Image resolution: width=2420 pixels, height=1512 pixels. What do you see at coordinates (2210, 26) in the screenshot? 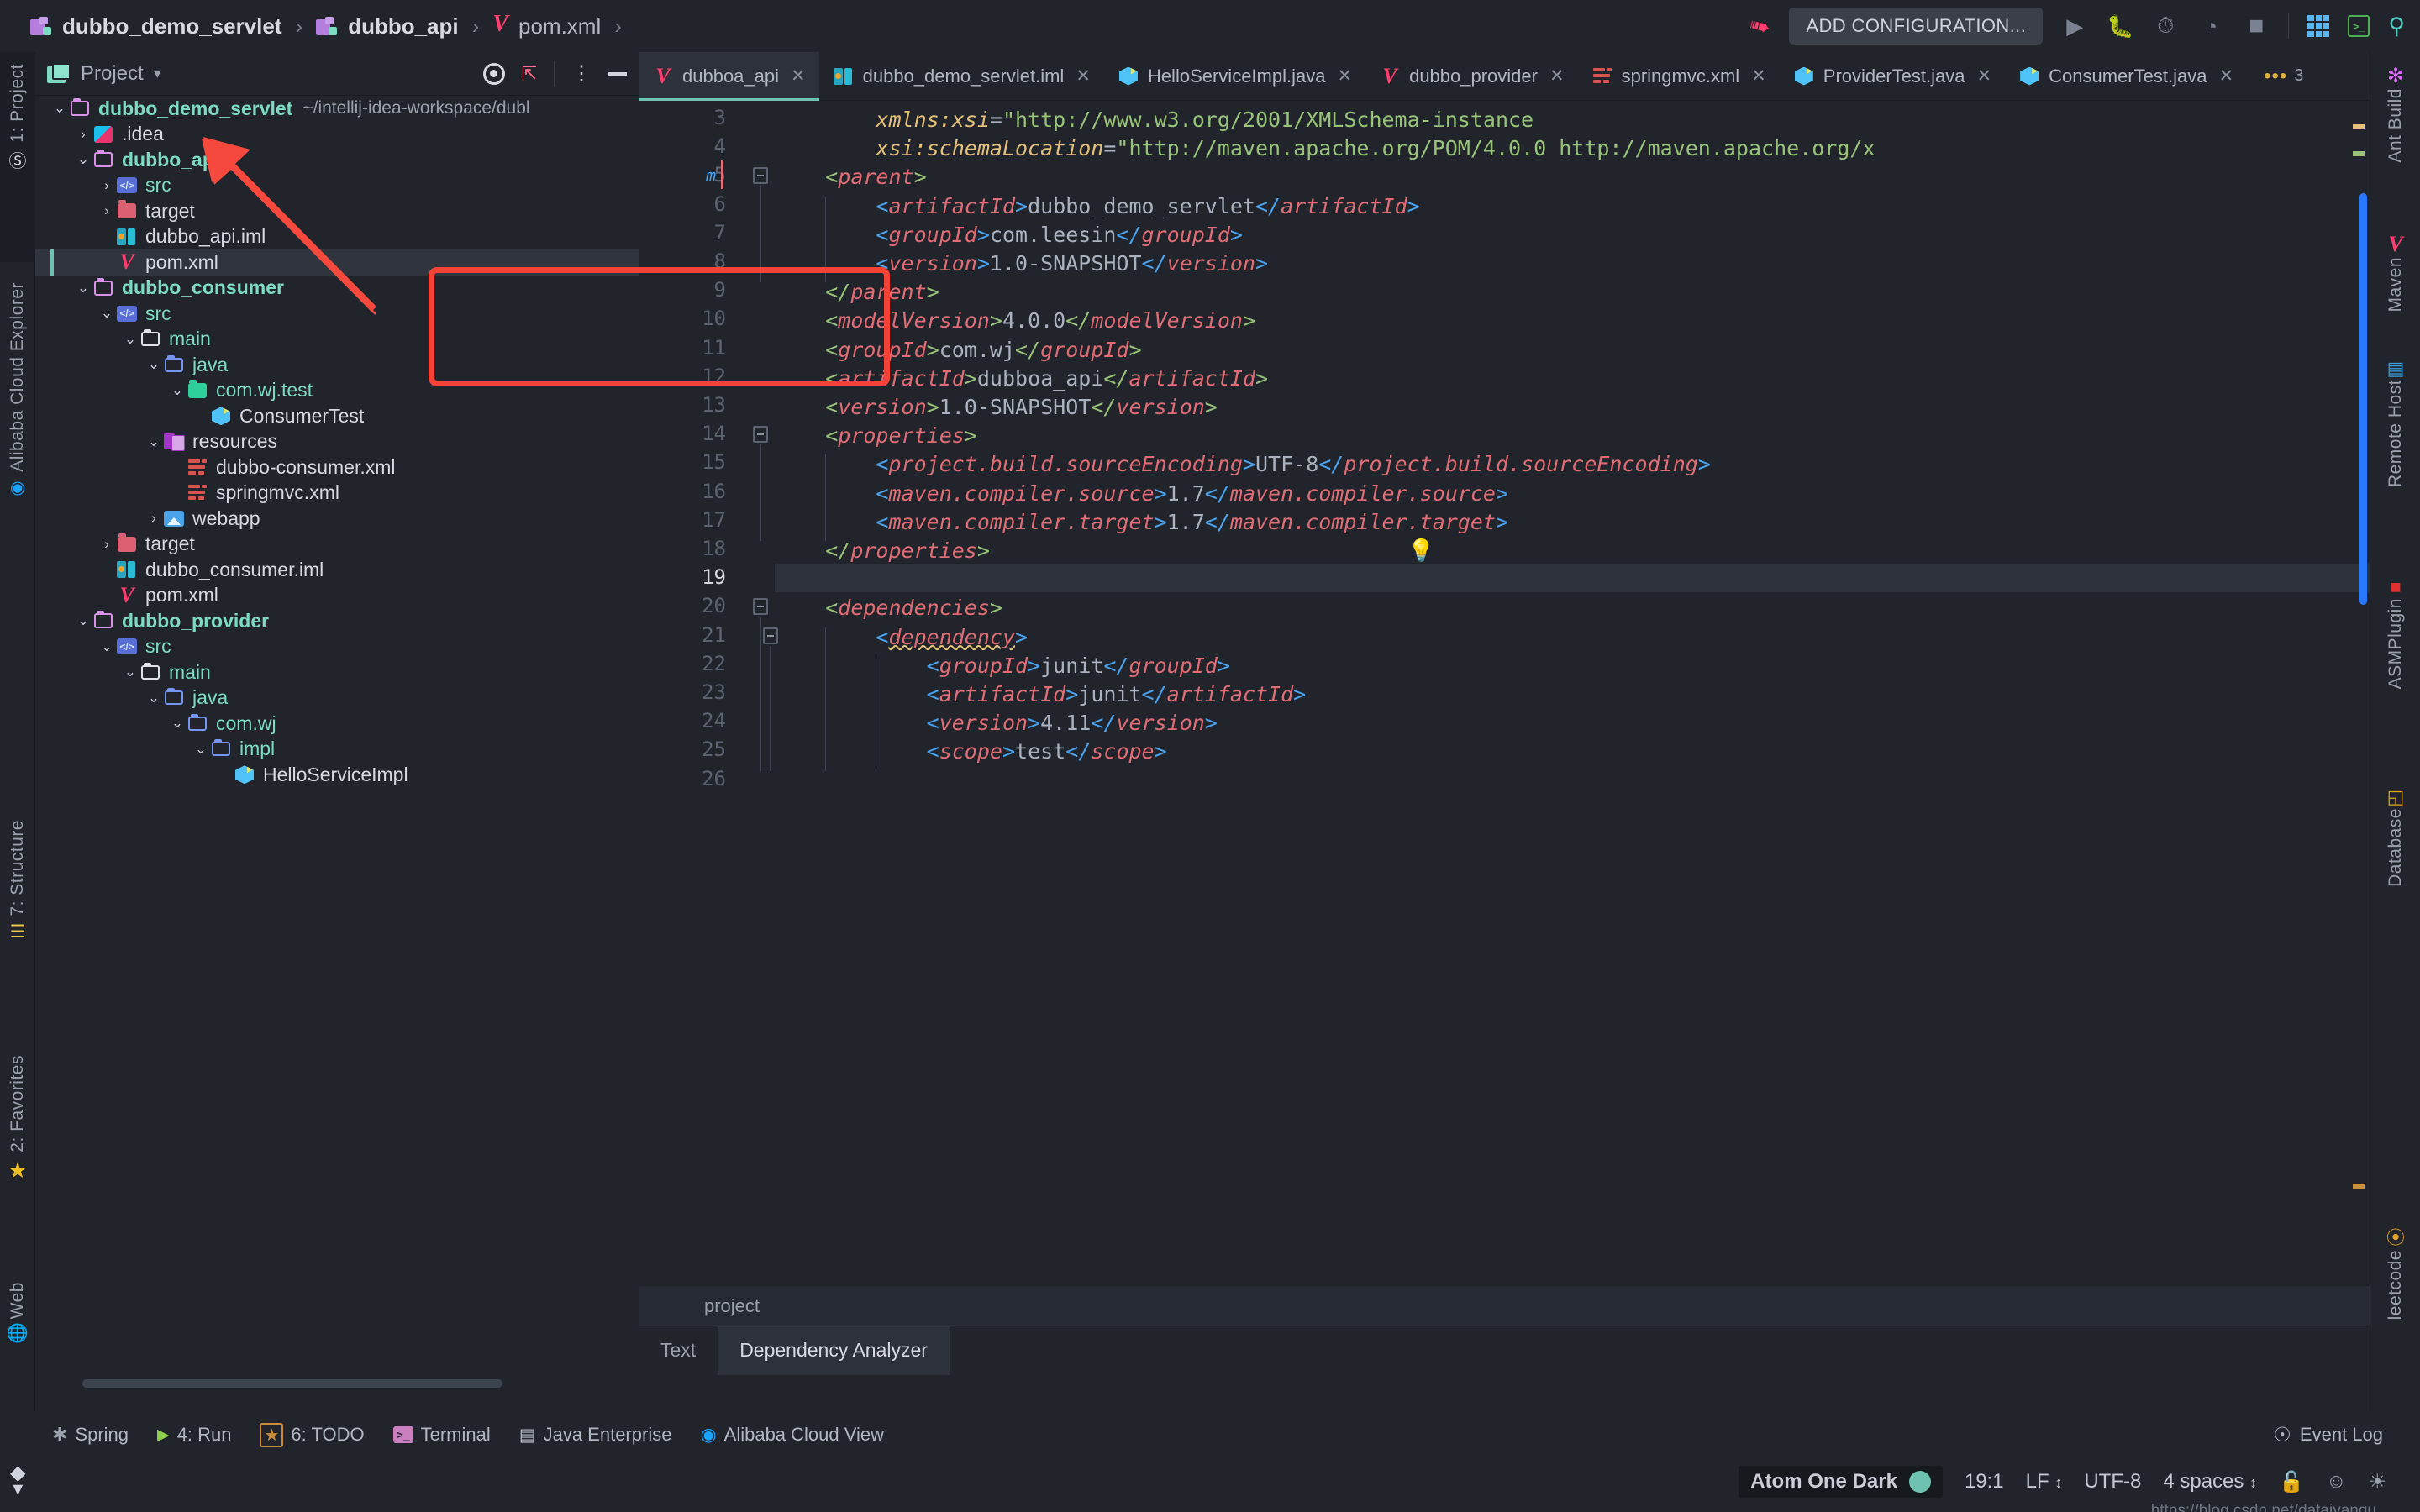
I see `run-with-coverage-icon: ◔` at bounding box center [2210, 26].